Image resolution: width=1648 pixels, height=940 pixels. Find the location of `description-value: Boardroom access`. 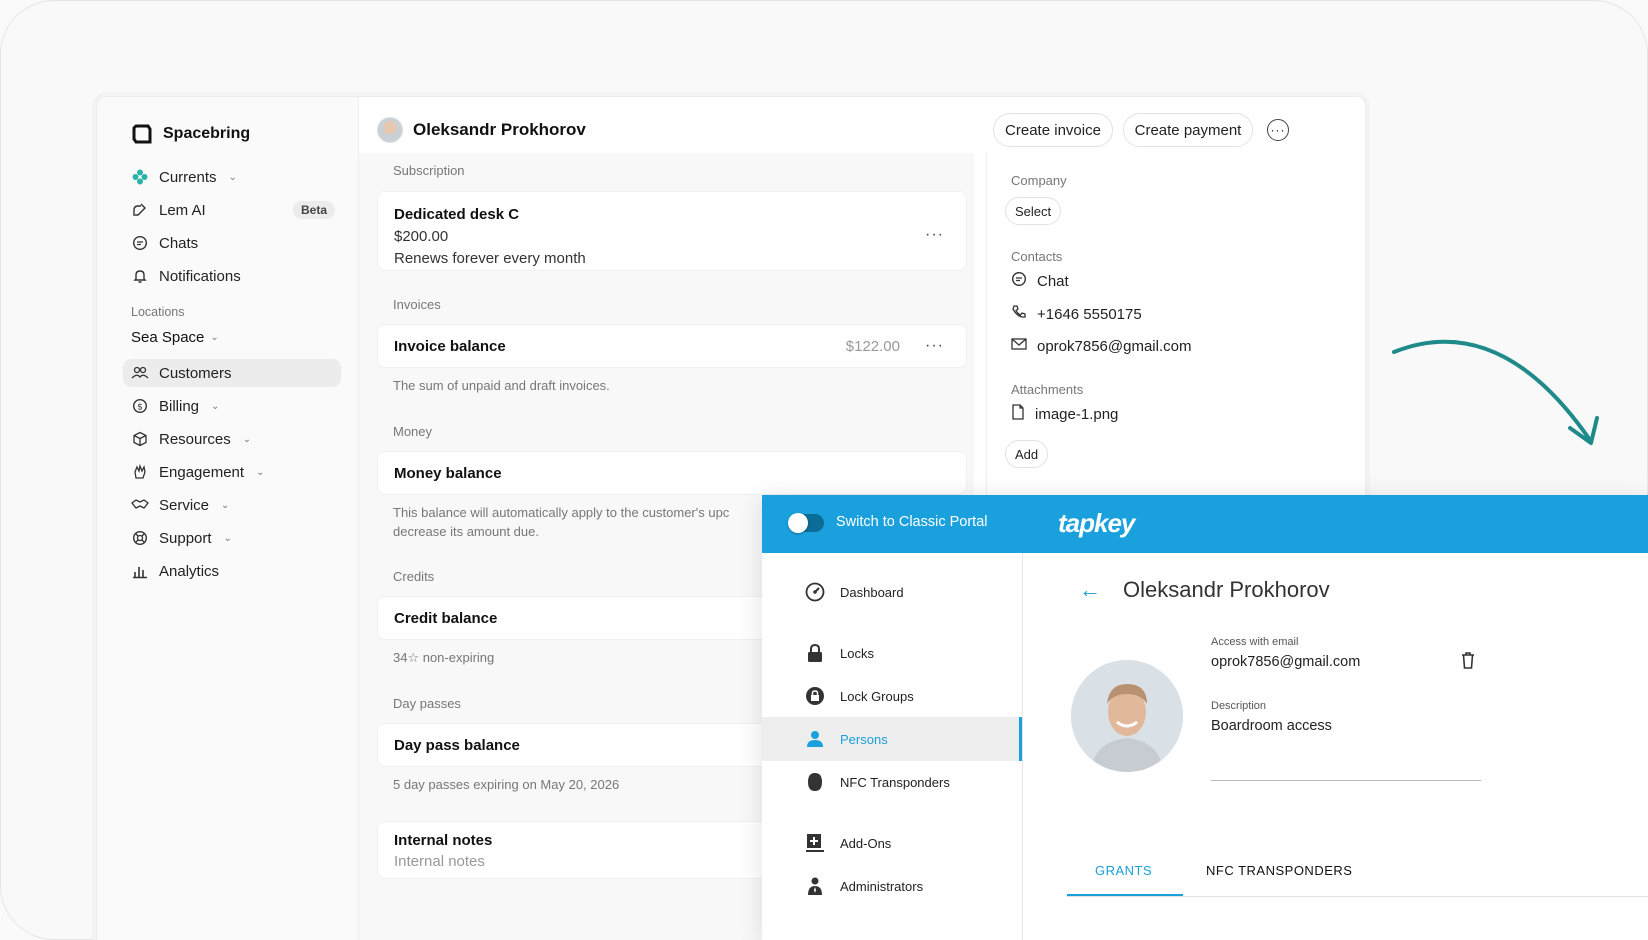

description-value: Boardroom access is located at coordinates (1271, 726).